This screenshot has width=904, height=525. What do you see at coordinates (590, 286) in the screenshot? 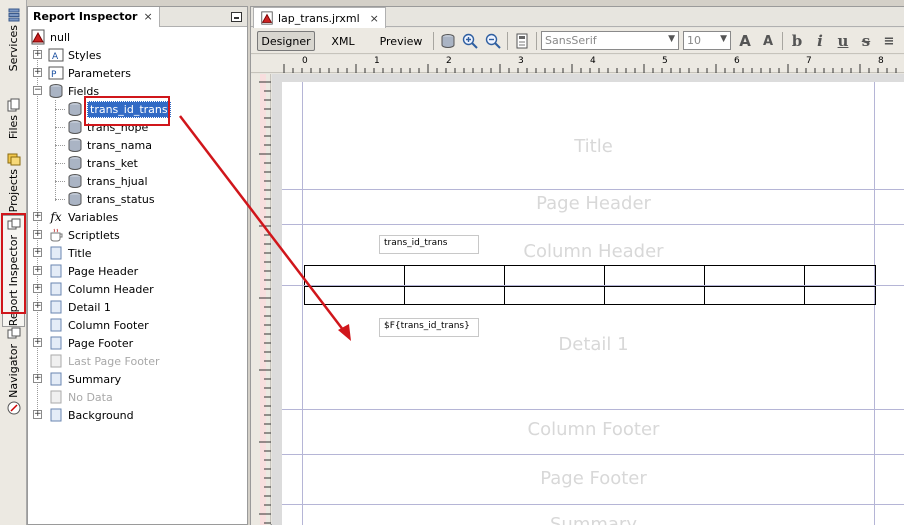
I see `table-row-line` at bounding box center [590, 286].